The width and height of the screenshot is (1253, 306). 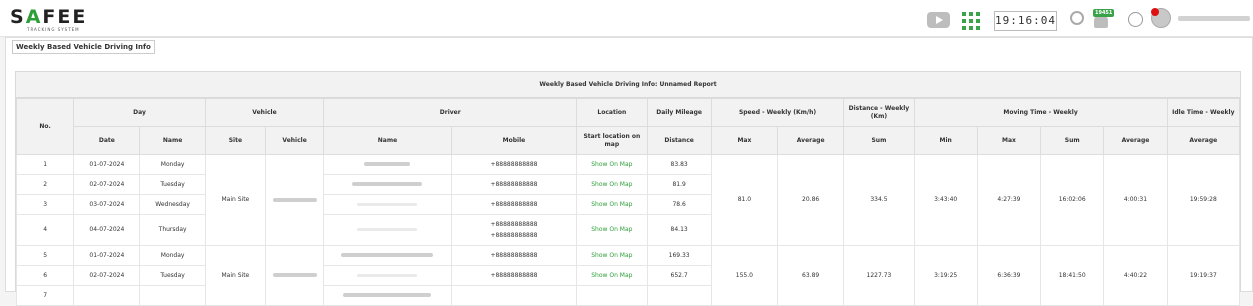 What do you see at coordinates (679, 295) in the screenshot?
I see `row-distance` at bounding box center [679, 295].